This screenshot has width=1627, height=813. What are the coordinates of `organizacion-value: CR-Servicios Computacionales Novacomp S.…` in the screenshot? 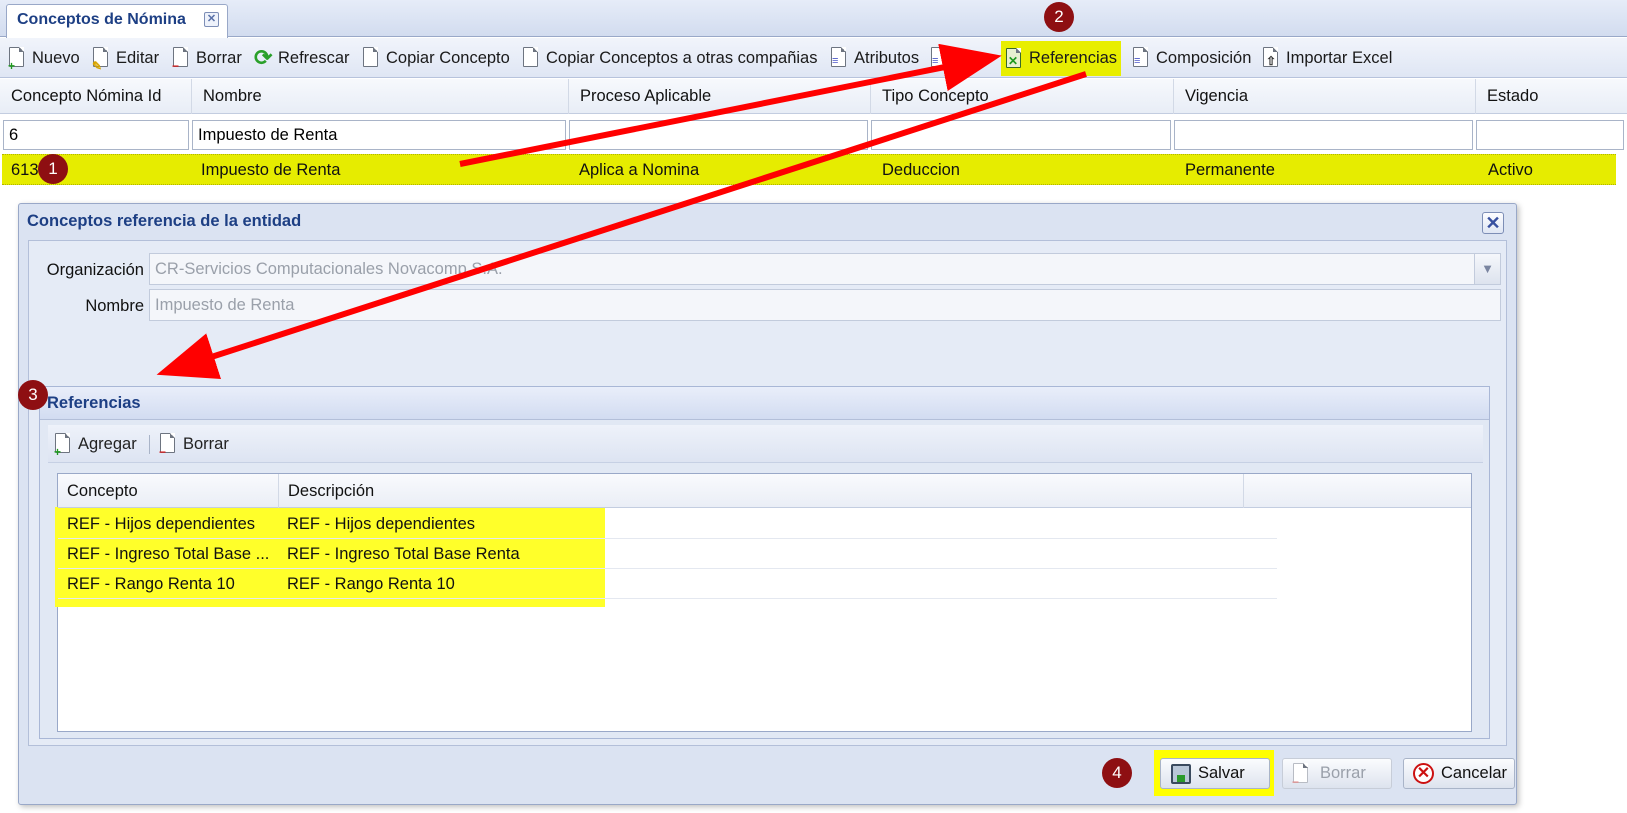 It's located at (329, 269).